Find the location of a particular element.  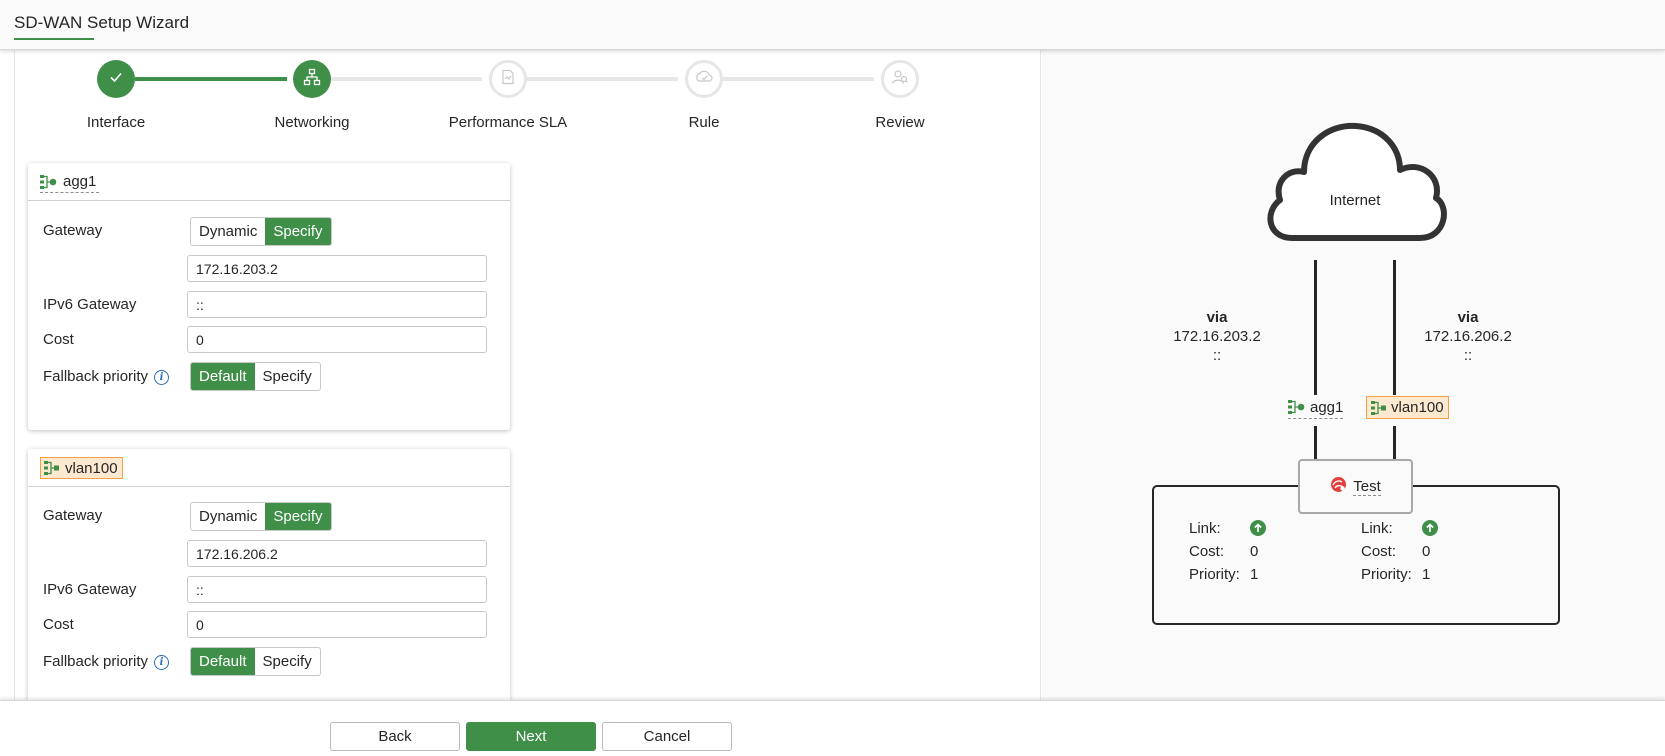

left-gateway-ipv6: :: is located at coordinates (1217, 355).